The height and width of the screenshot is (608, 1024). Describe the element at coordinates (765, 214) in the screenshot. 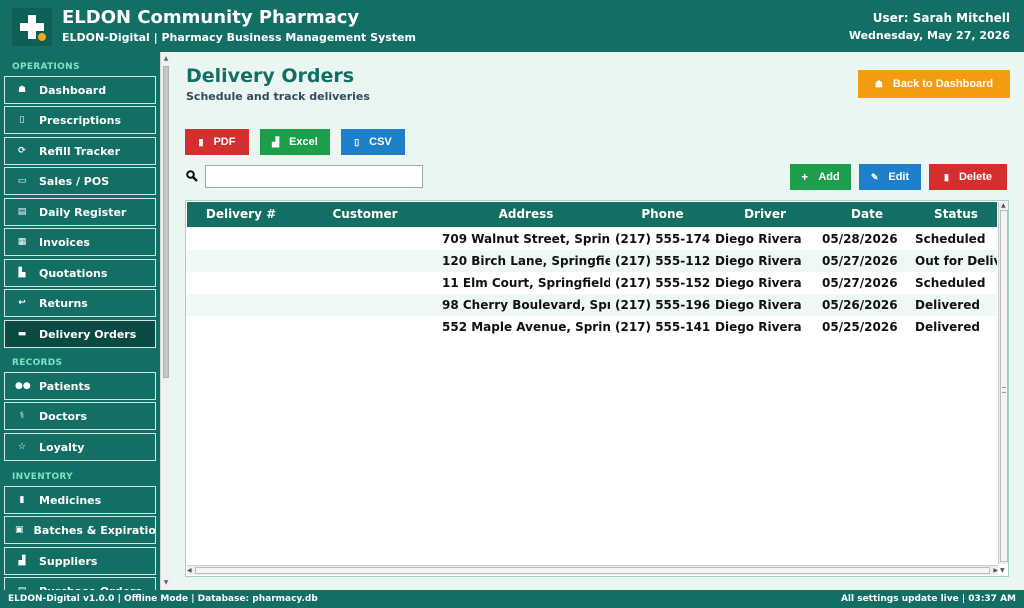

I see `column-header-driver: Driver` at that location.